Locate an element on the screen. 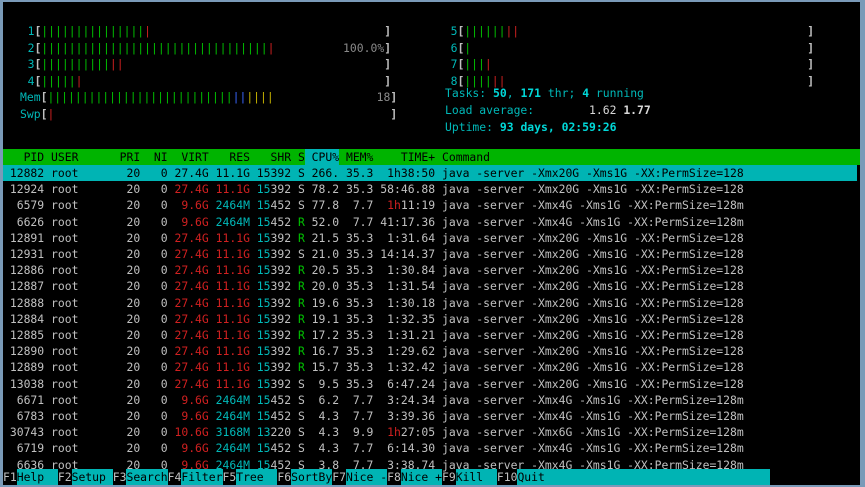 The width and height of the screenshot is (865, 487). fkey-f8-label: Nice + is located at coordinates (421, 477).